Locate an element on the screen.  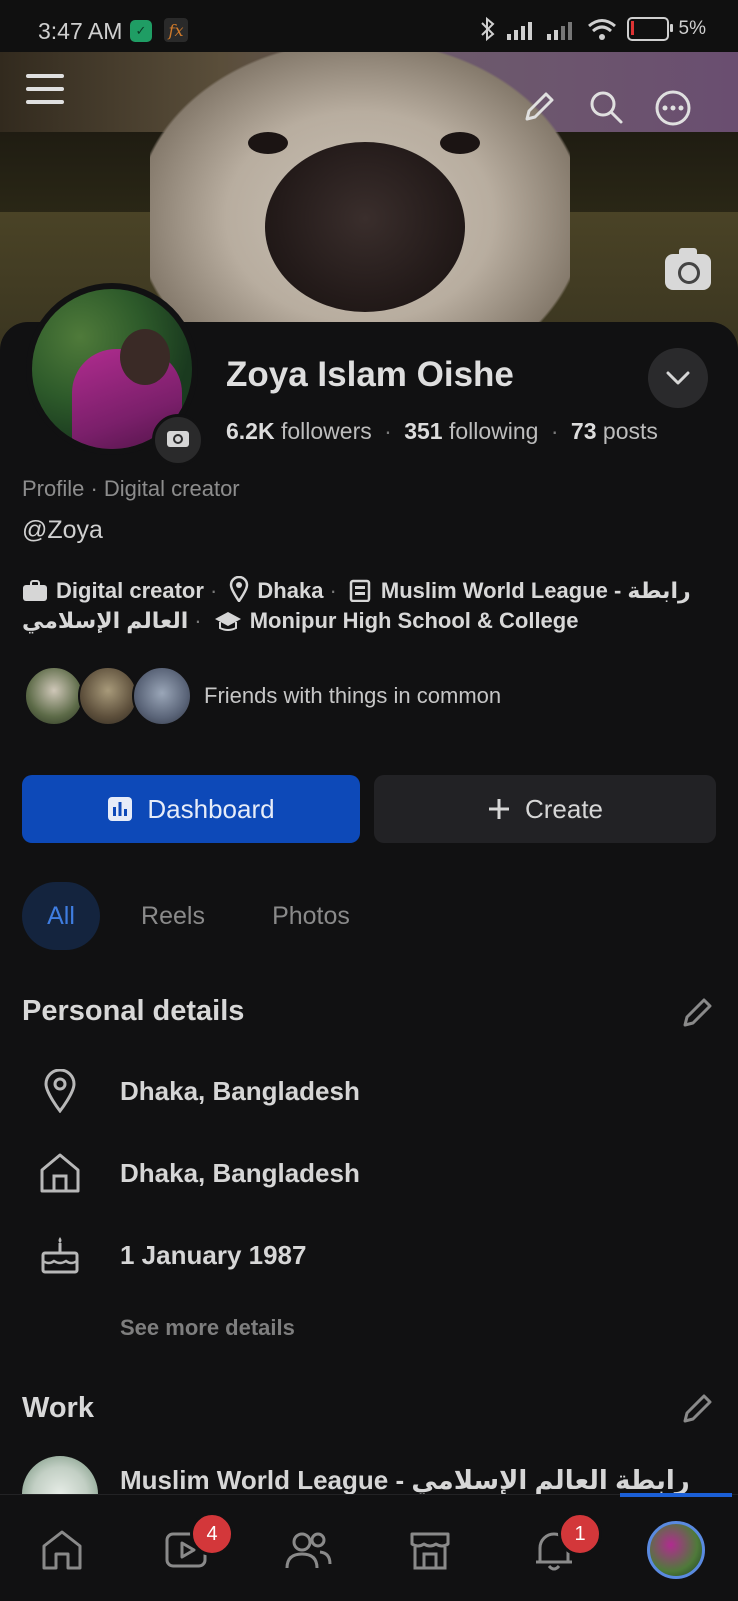
edit-personal-details-icon is located at coordinates (697, 1013).